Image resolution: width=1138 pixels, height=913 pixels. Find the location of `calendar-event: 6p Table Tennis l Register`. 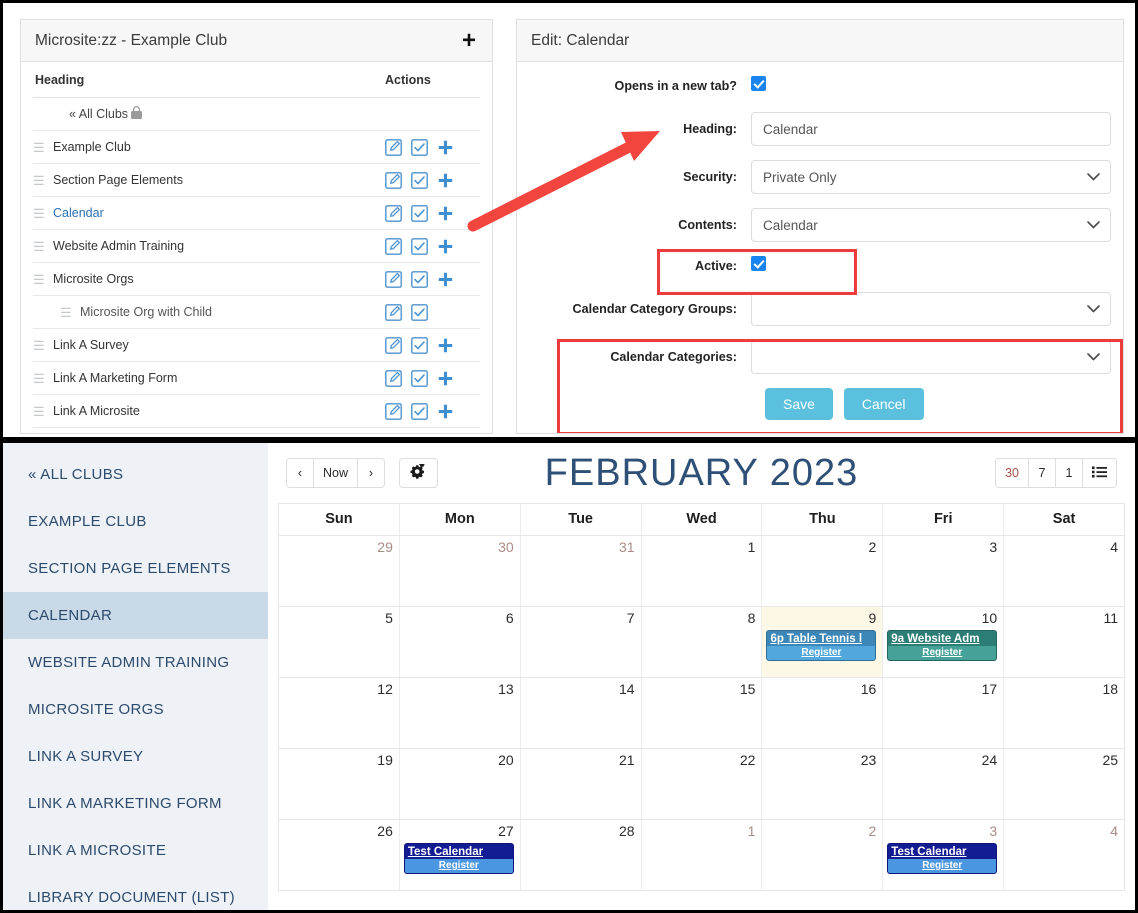

calendar-event: 6p Table Tennis l Register is located at coordinates (821, 645).